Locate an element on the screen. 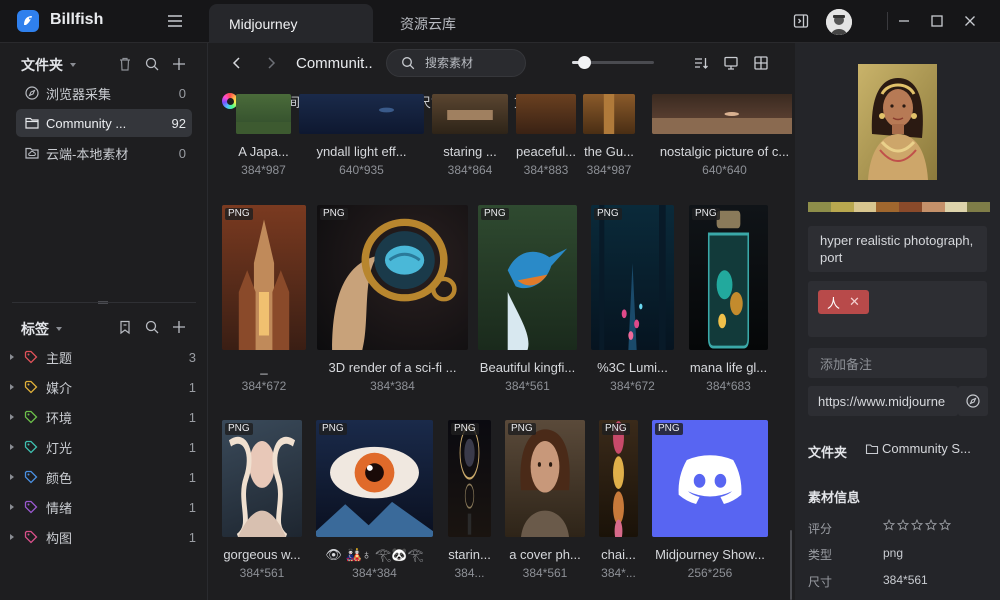  rating-stars is located at coordinates (917, 525).